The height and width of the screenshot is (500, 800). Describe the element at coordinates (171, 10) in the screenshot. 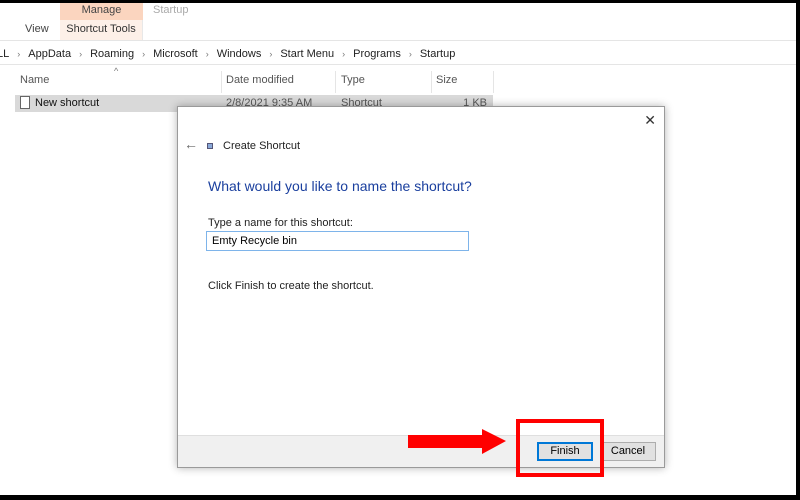

I see `window-title: Startup` at that location.